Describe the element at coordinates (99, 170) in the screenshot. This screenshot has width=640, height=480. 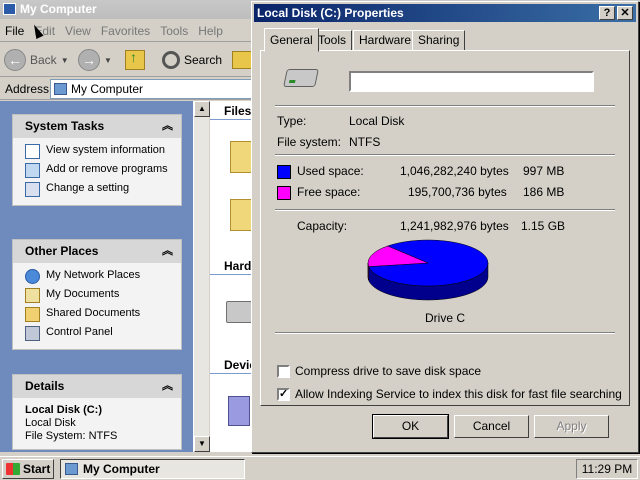
I see `task-add-remove-programs: Add or remove programs` at that location.